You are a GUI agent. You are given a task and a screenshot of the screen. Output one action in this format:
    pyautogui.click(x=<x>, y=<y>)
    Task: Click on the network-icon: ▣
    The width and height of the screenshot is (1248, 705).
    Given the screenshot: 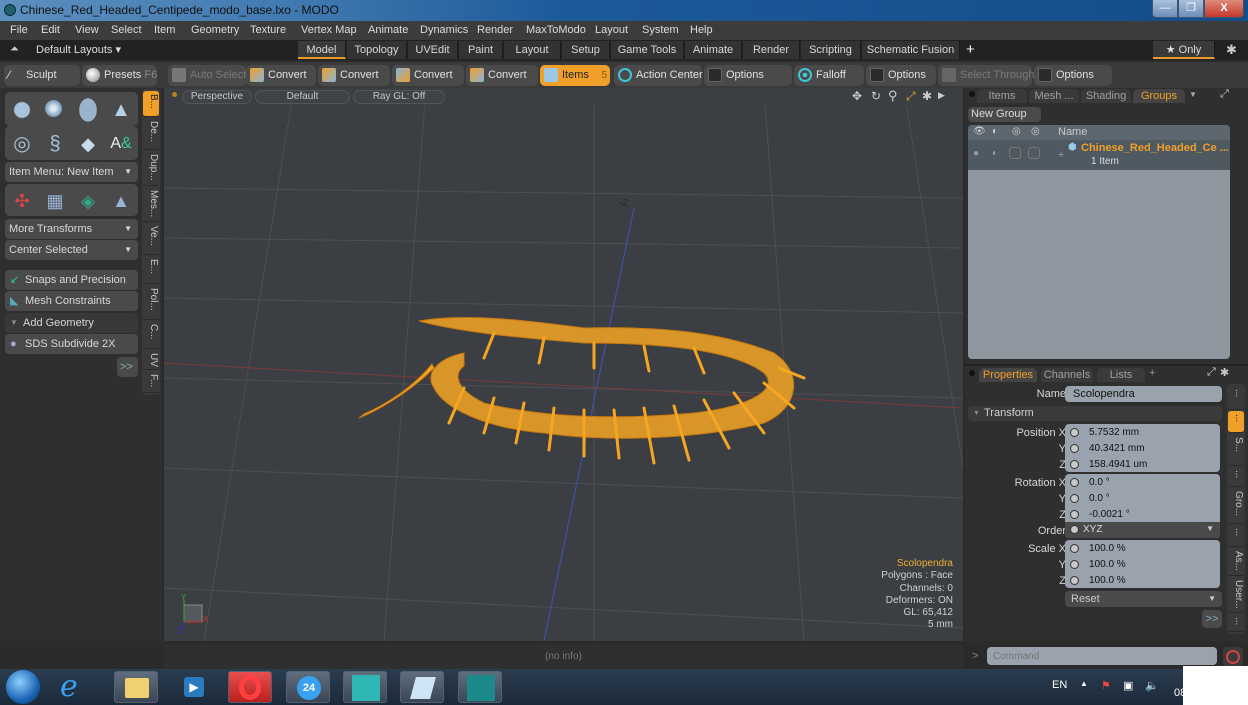 What is the action you would take?
    pyautogui.click(x=1128, y=685)
    